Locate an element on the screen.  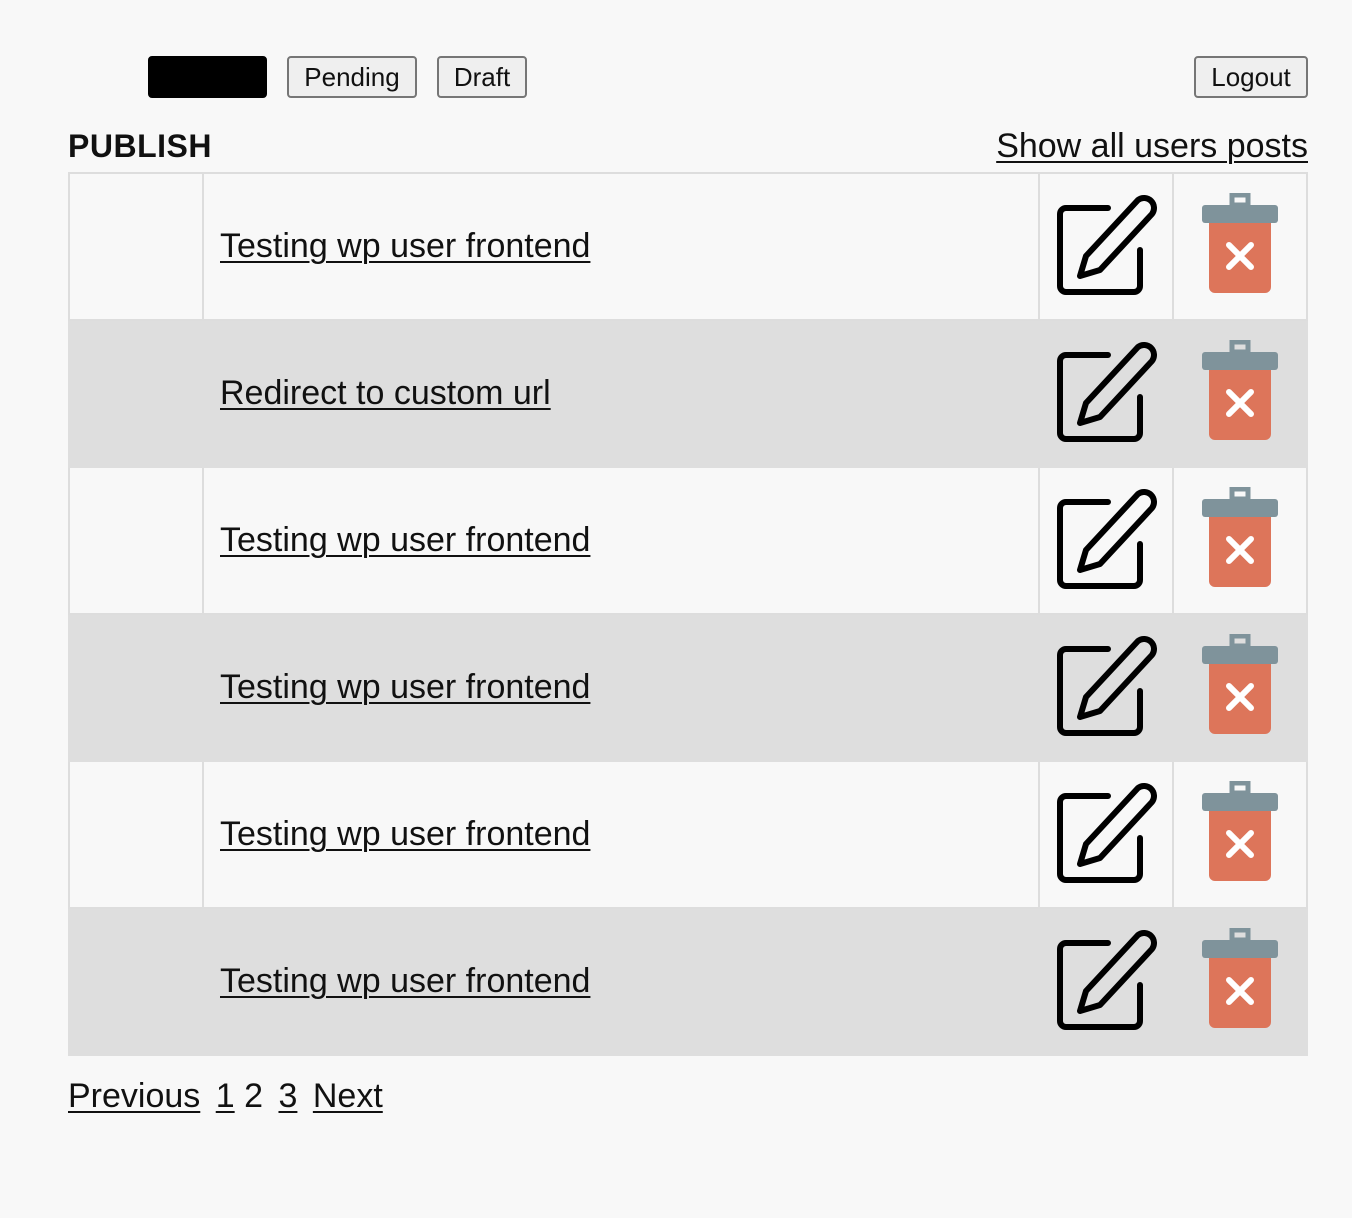
draft-tab-button: Draft is located at coordinates (482, 77).